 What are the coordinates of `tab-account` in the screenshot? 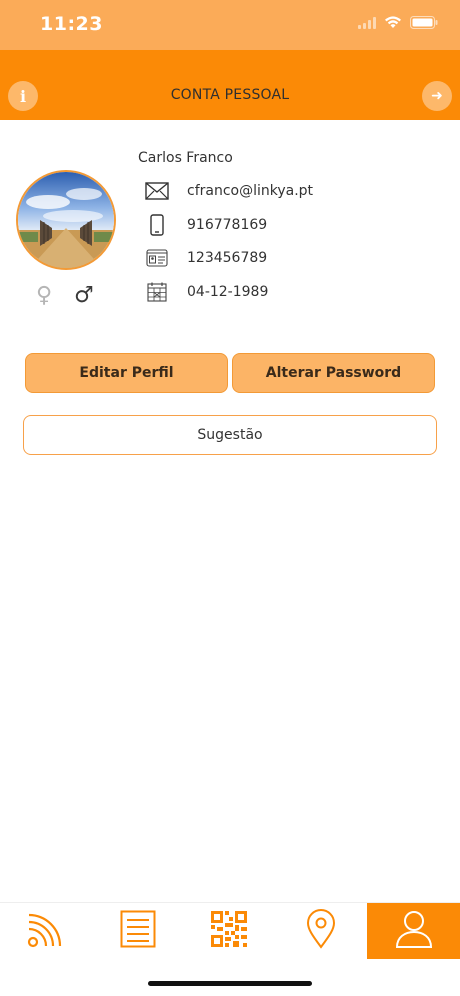 It's located at (413, 931).